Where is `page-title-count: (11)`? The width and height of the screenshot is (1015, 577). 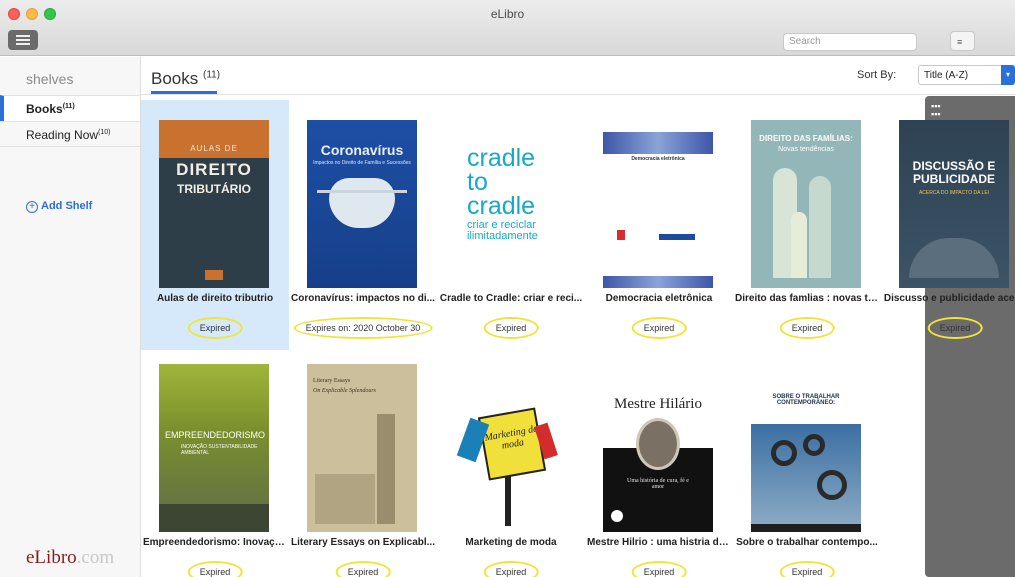
page-title-count: (11) is located at coordinates (211, 75).